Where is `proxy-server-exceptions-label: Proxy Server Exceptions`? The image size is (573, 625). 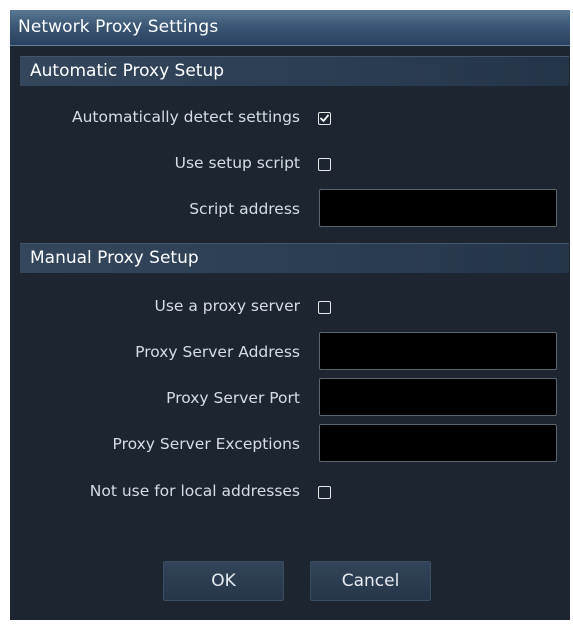
proxy-server-exceptions-label: Proxy Server Exceptions is located at coordinates (206, 444).